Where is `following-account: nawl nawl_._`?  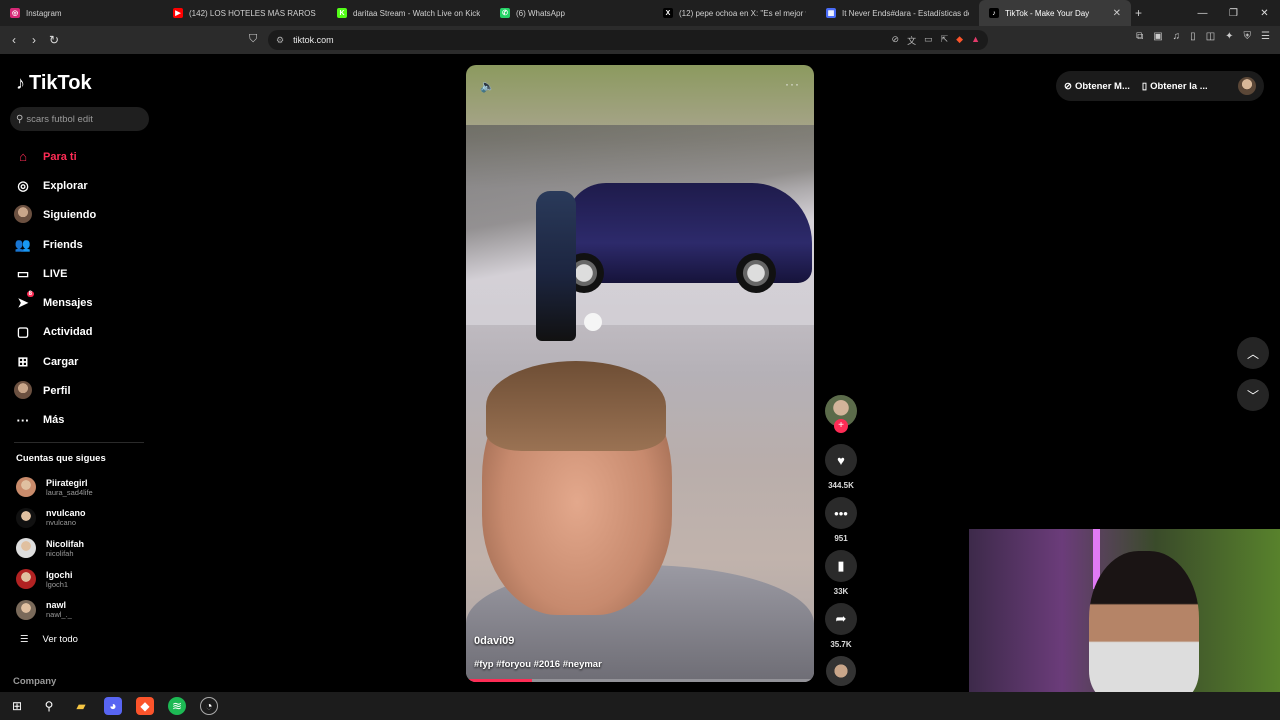 following-account: nawl nawl_._ is located at coordinates (86, 609).